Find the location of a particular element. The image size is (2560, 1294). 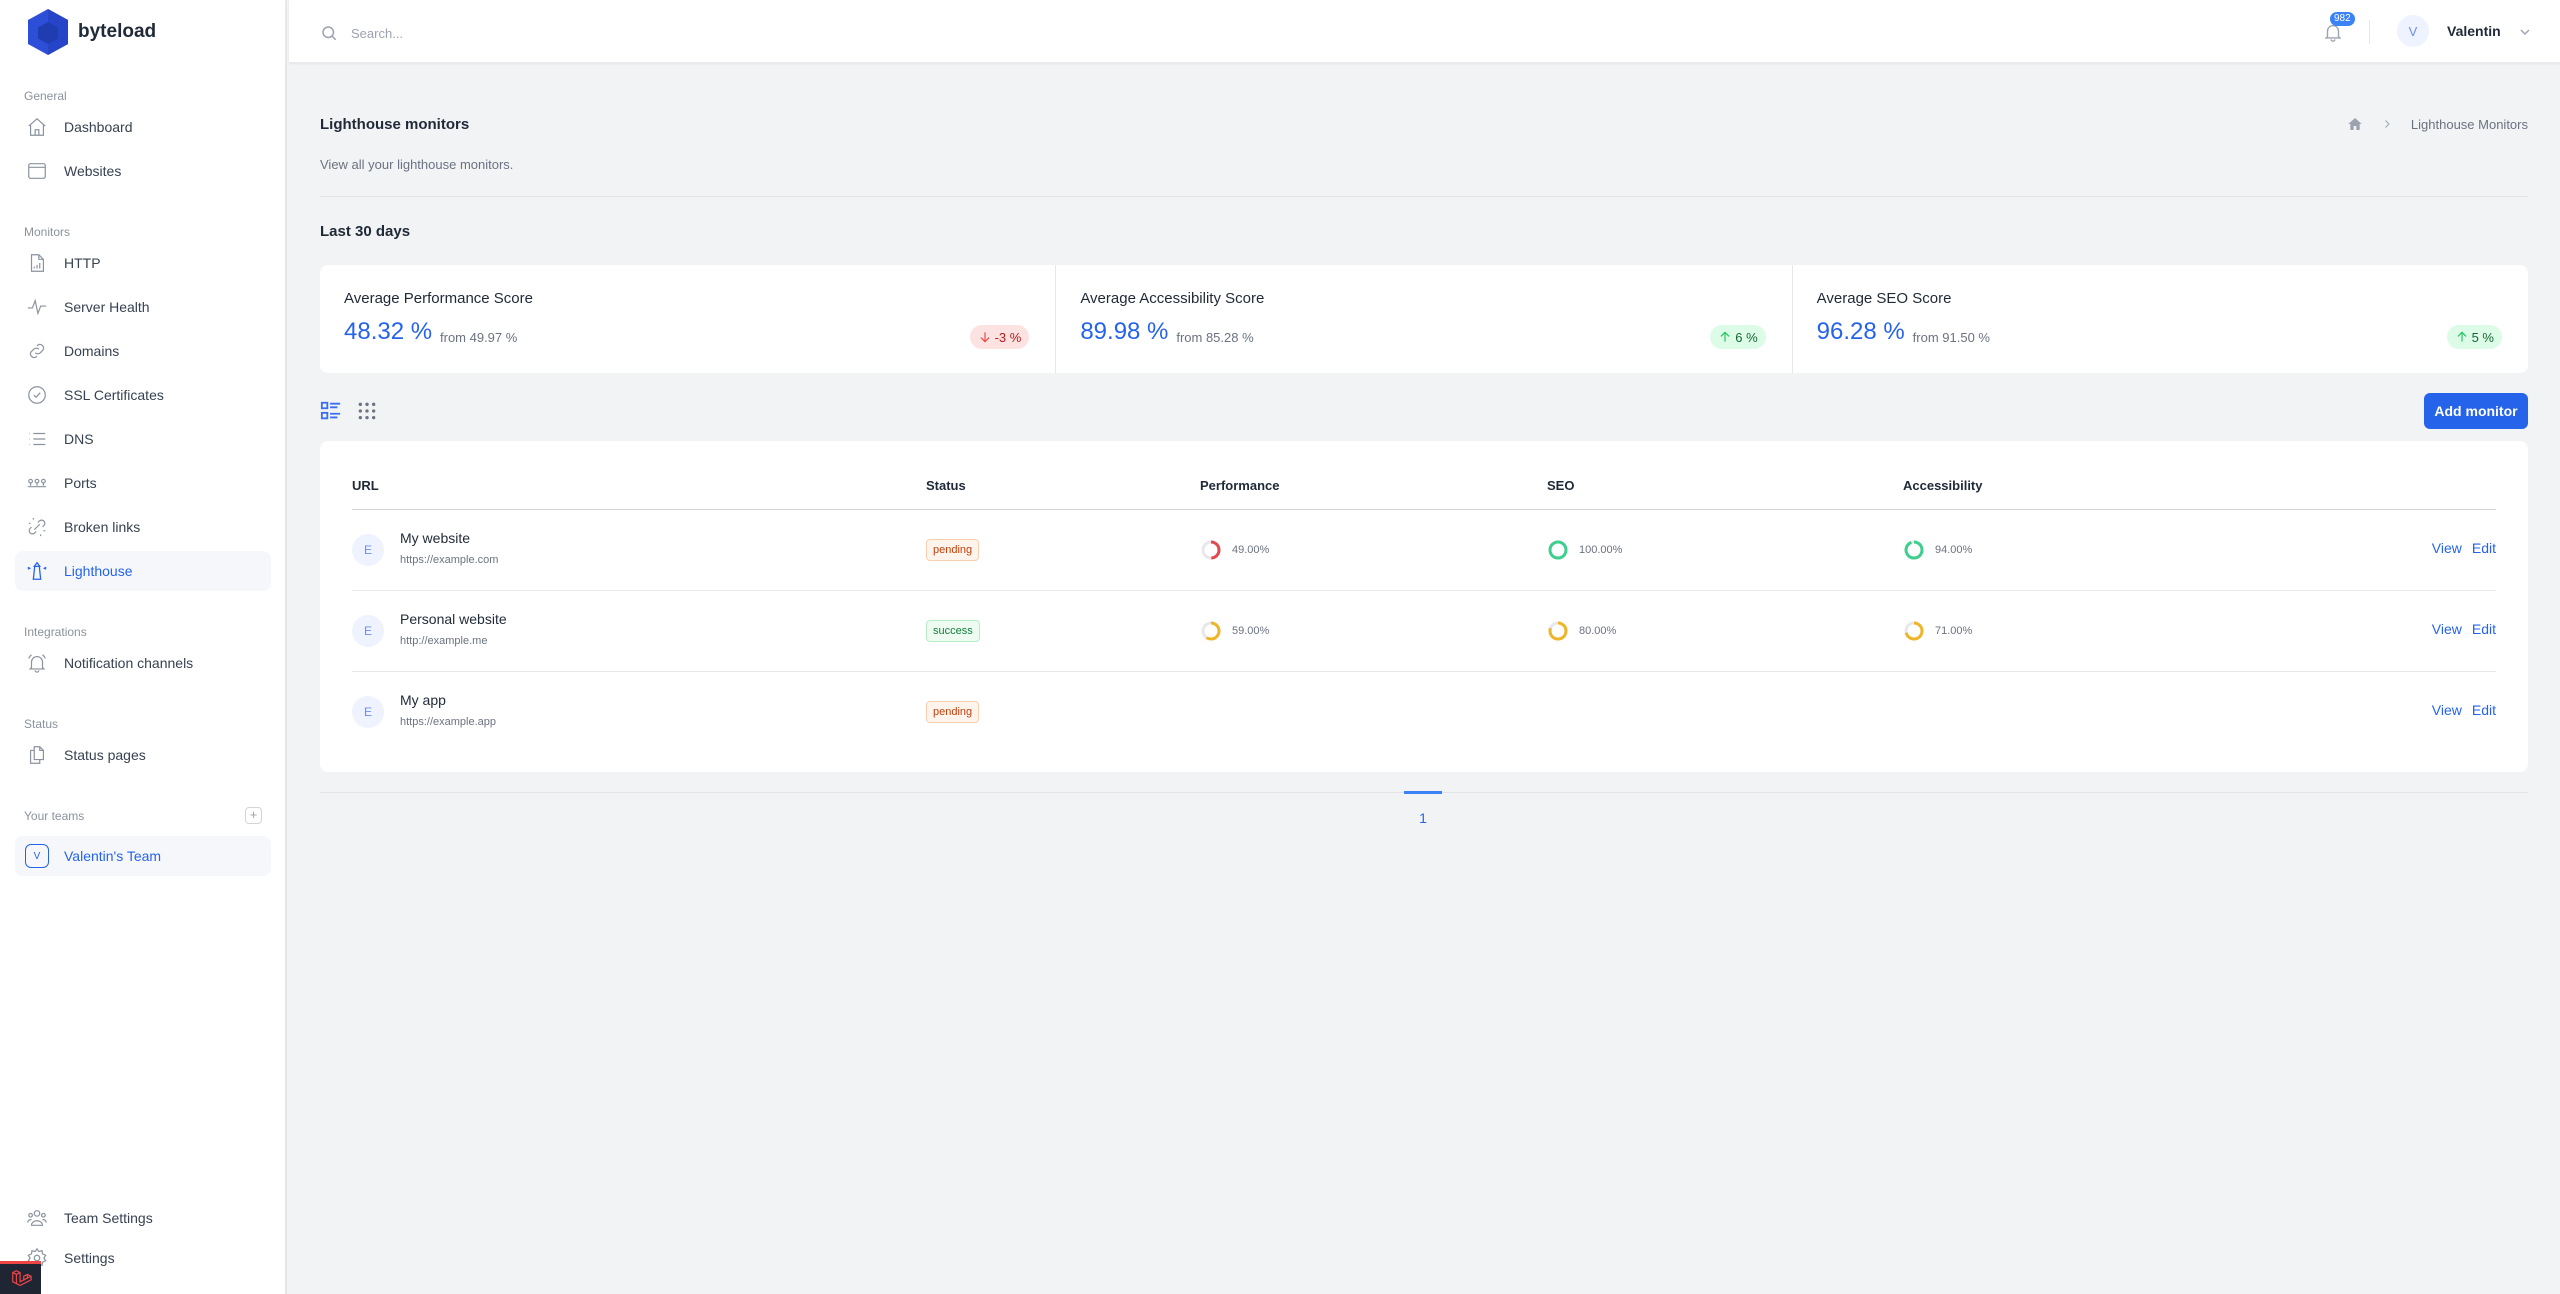

user-avatar: V is located at coordinates (2413, 31).